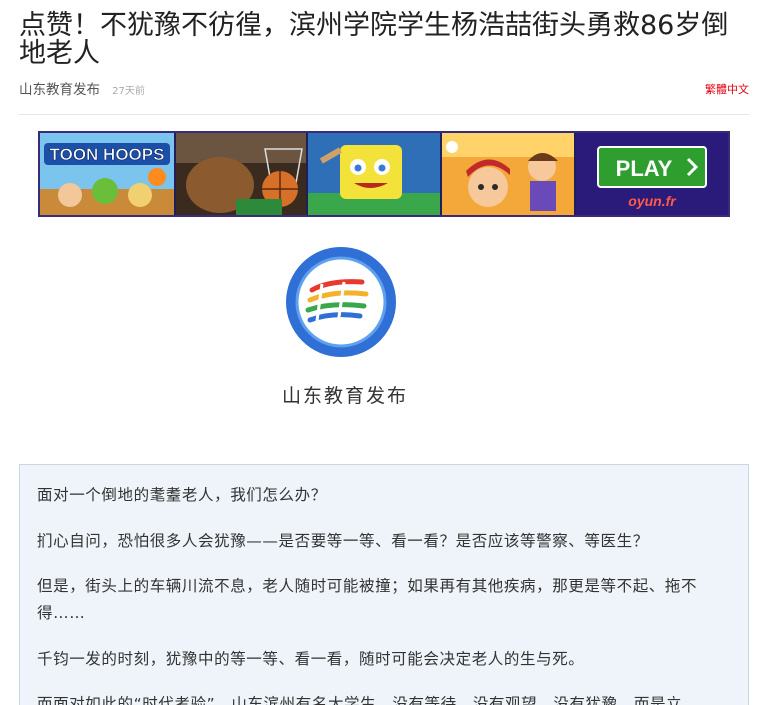 Image resolution: width=766 pixels, height=705 pixels. What do you see at coordinates (652, 201) in the screenshot?
I see `brand-oyun: oyun.fr` at bounding box center [652, 201].